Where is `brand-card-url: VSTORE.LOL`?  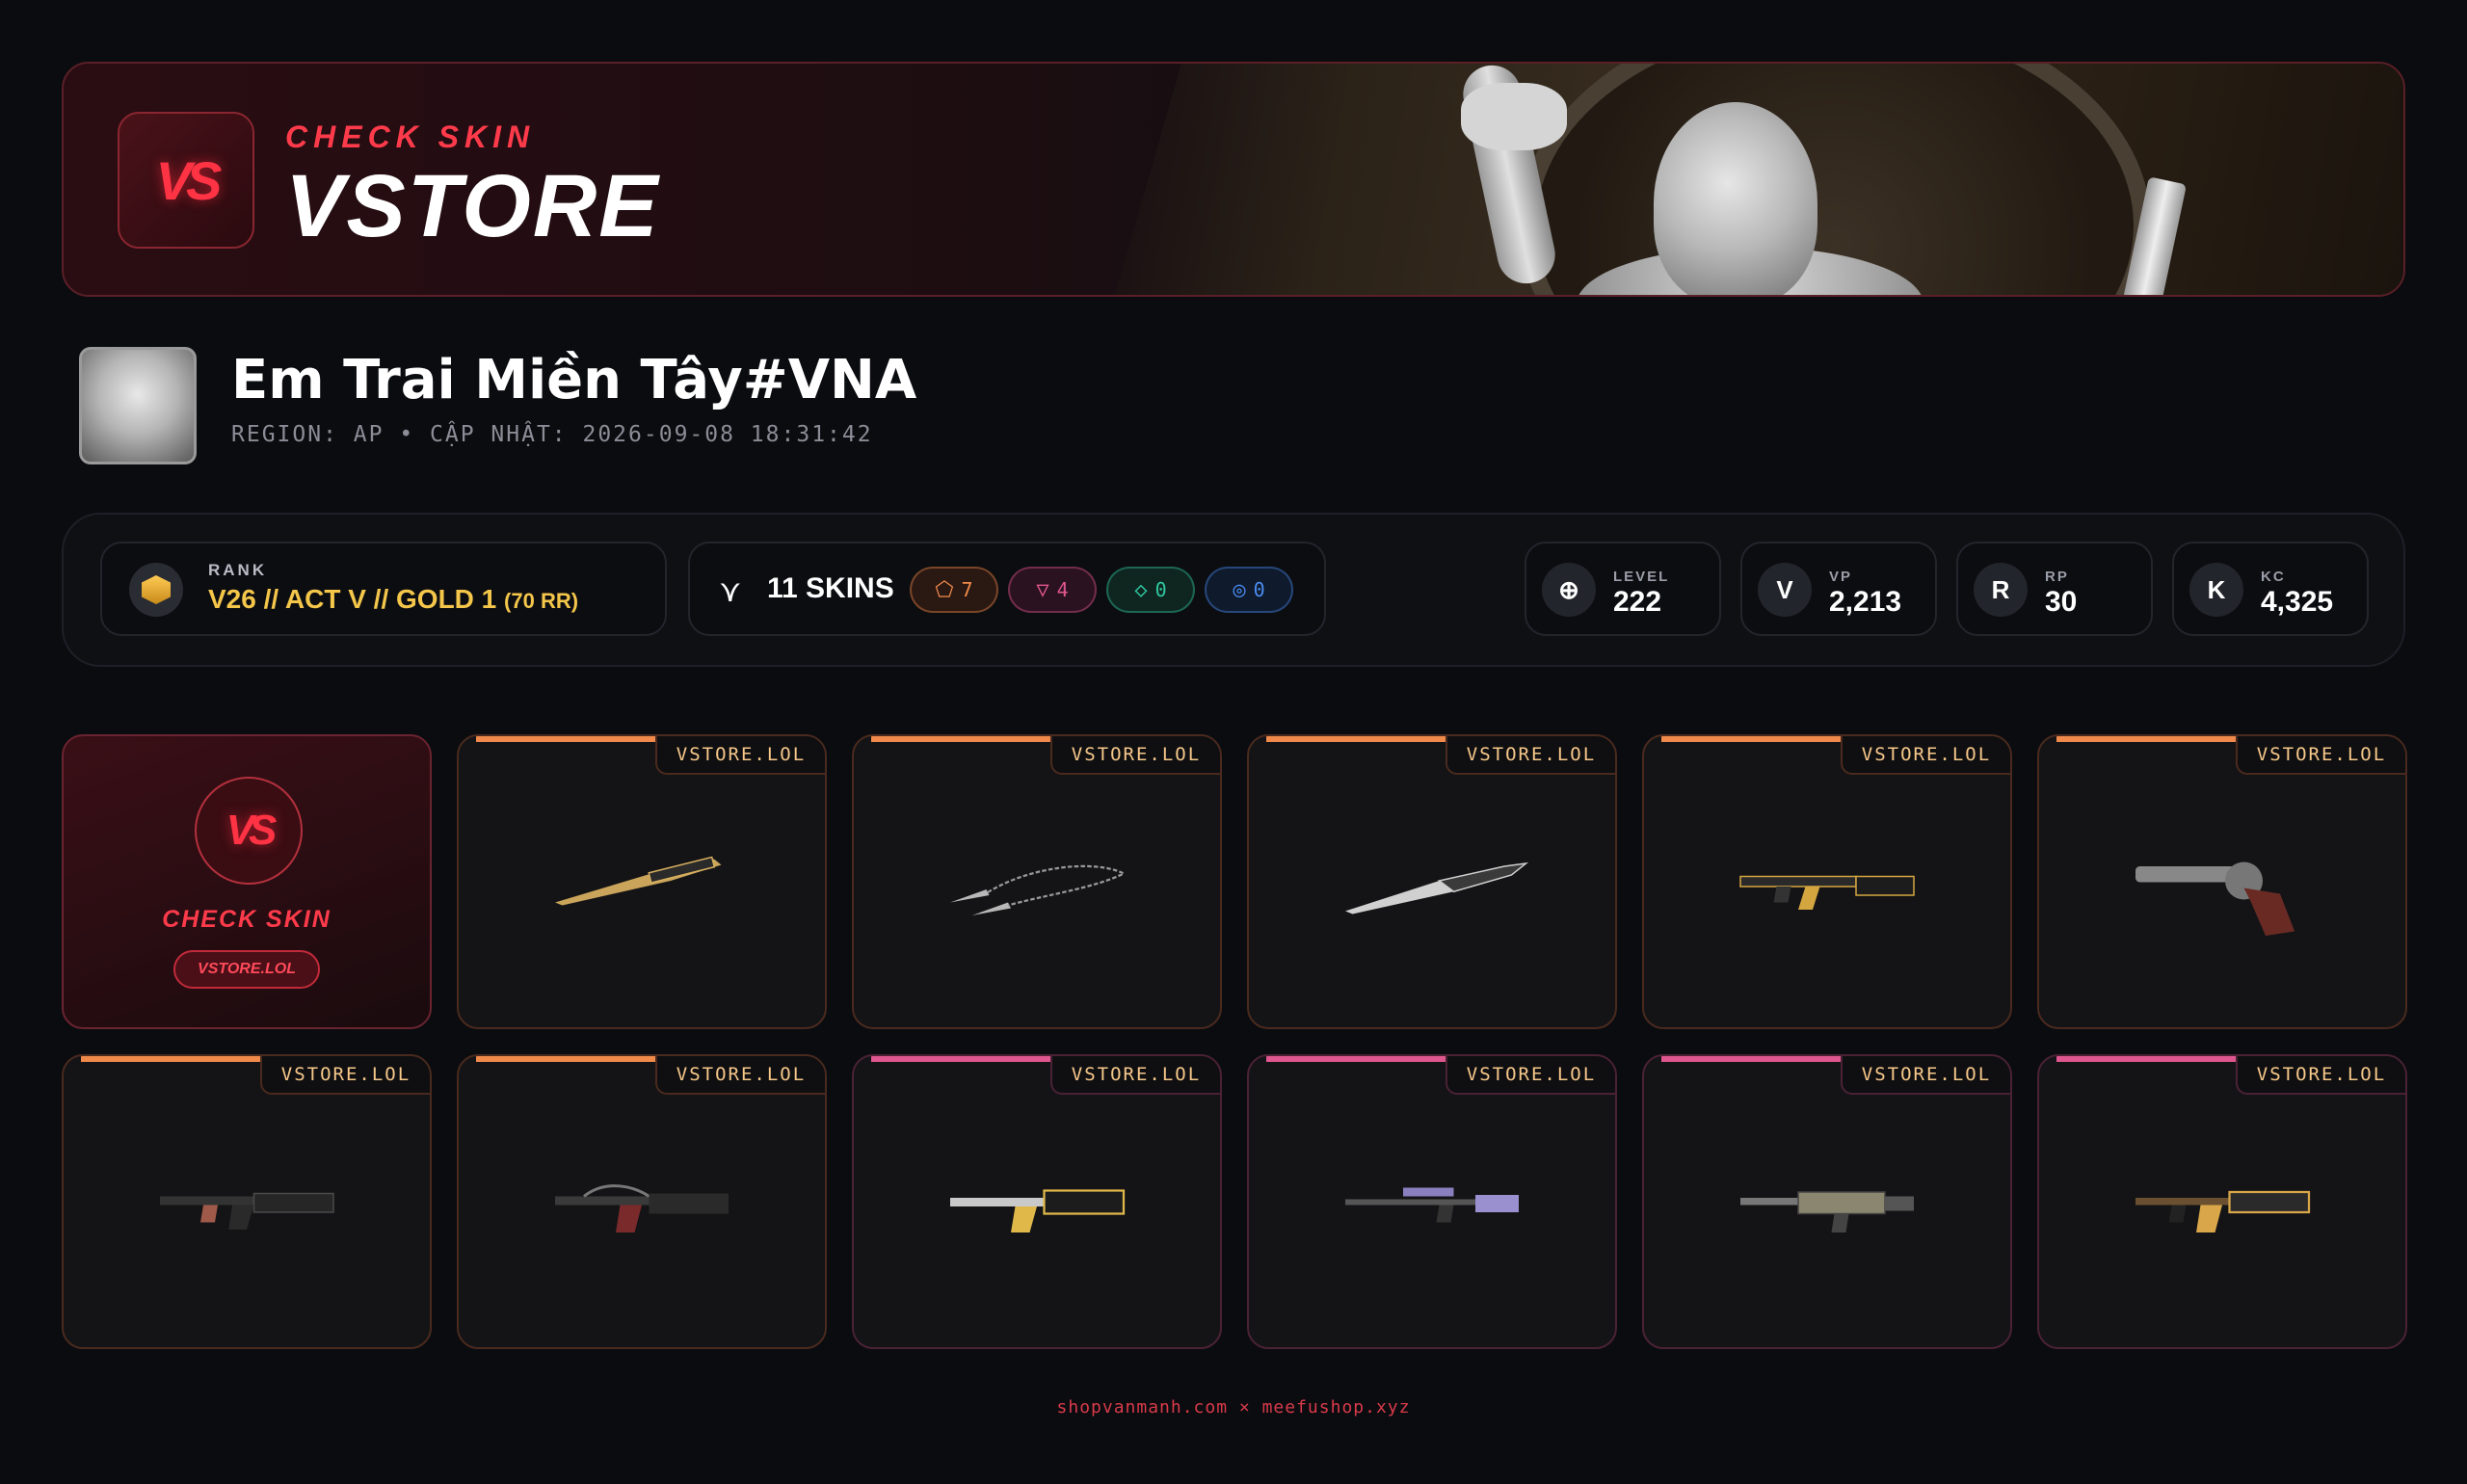
brand-card-url: VSTORE.LOL is located at coordinates (246, 969).